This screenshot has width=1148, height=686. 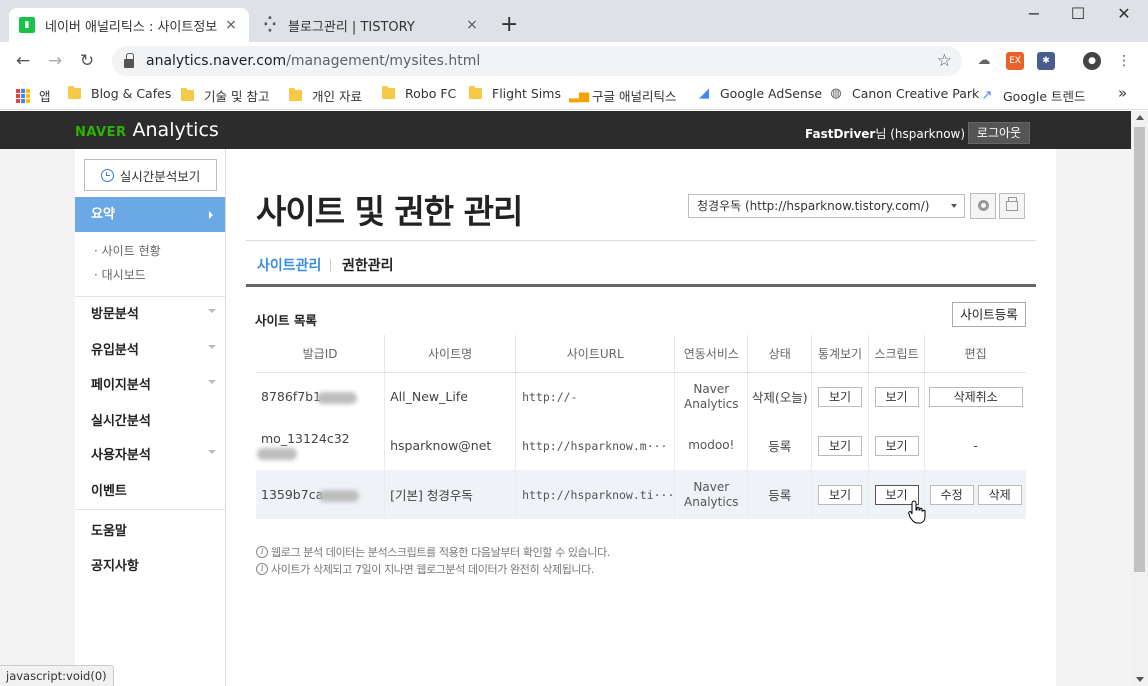 I want to click on new-tab-button: +, so click(x=509, y=25).